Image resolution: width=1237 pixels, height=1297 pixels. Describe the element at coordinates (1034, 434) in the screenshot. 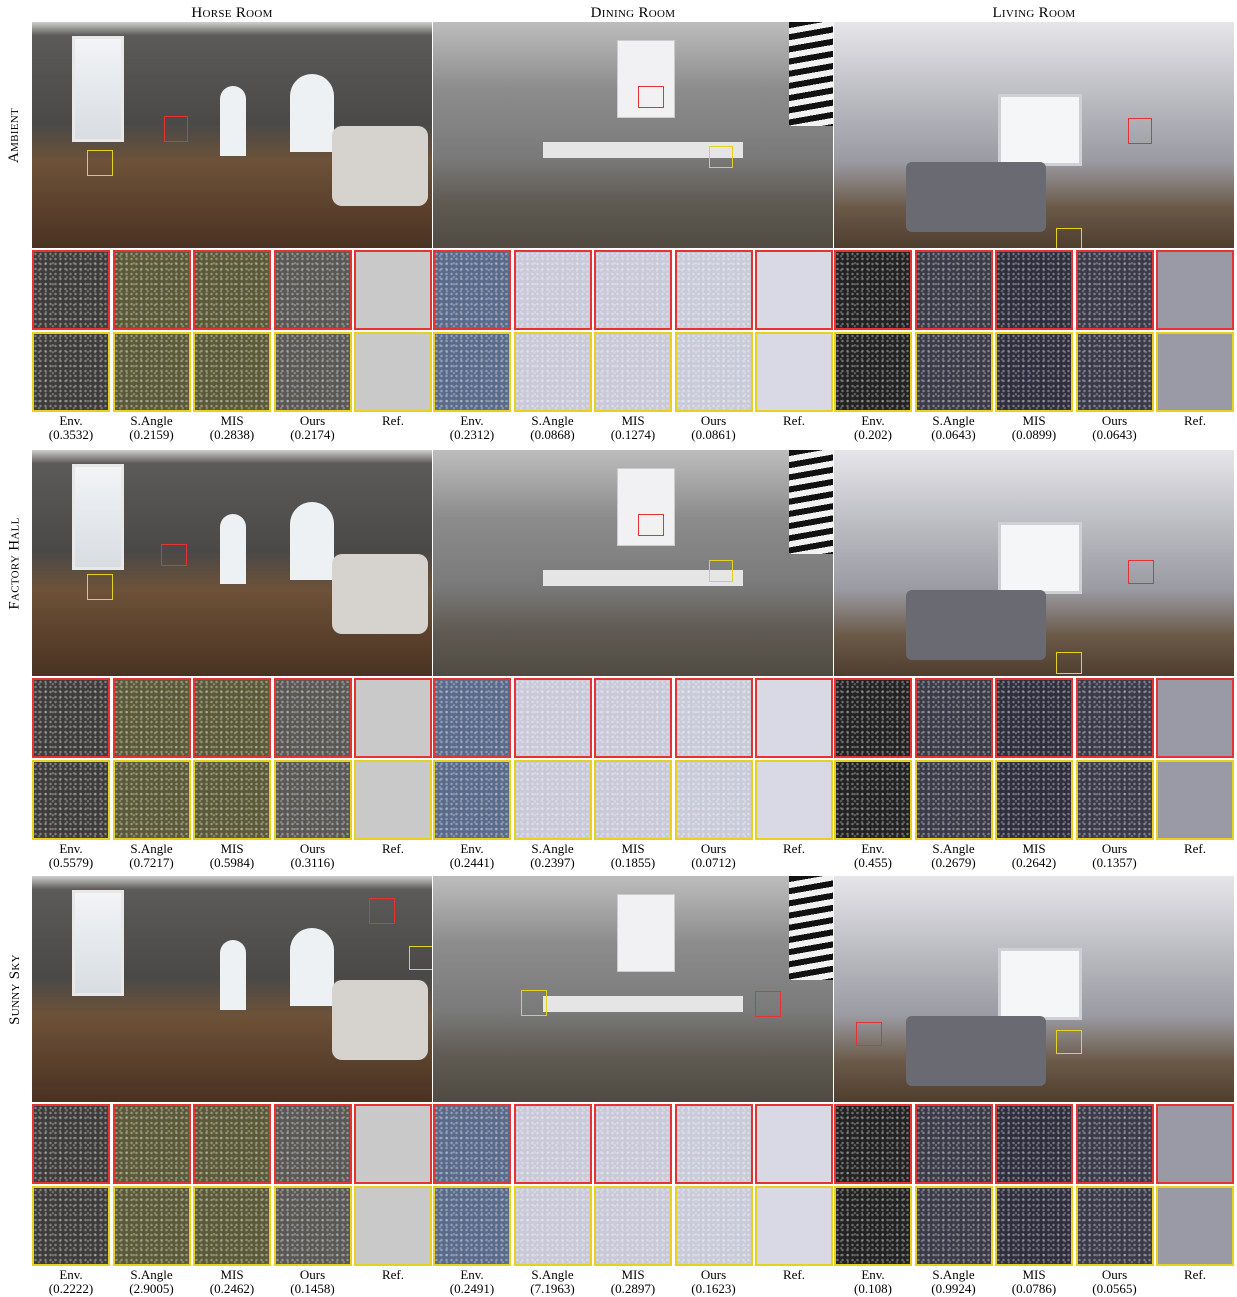

I see `error-value: (0.0899)` at that location.